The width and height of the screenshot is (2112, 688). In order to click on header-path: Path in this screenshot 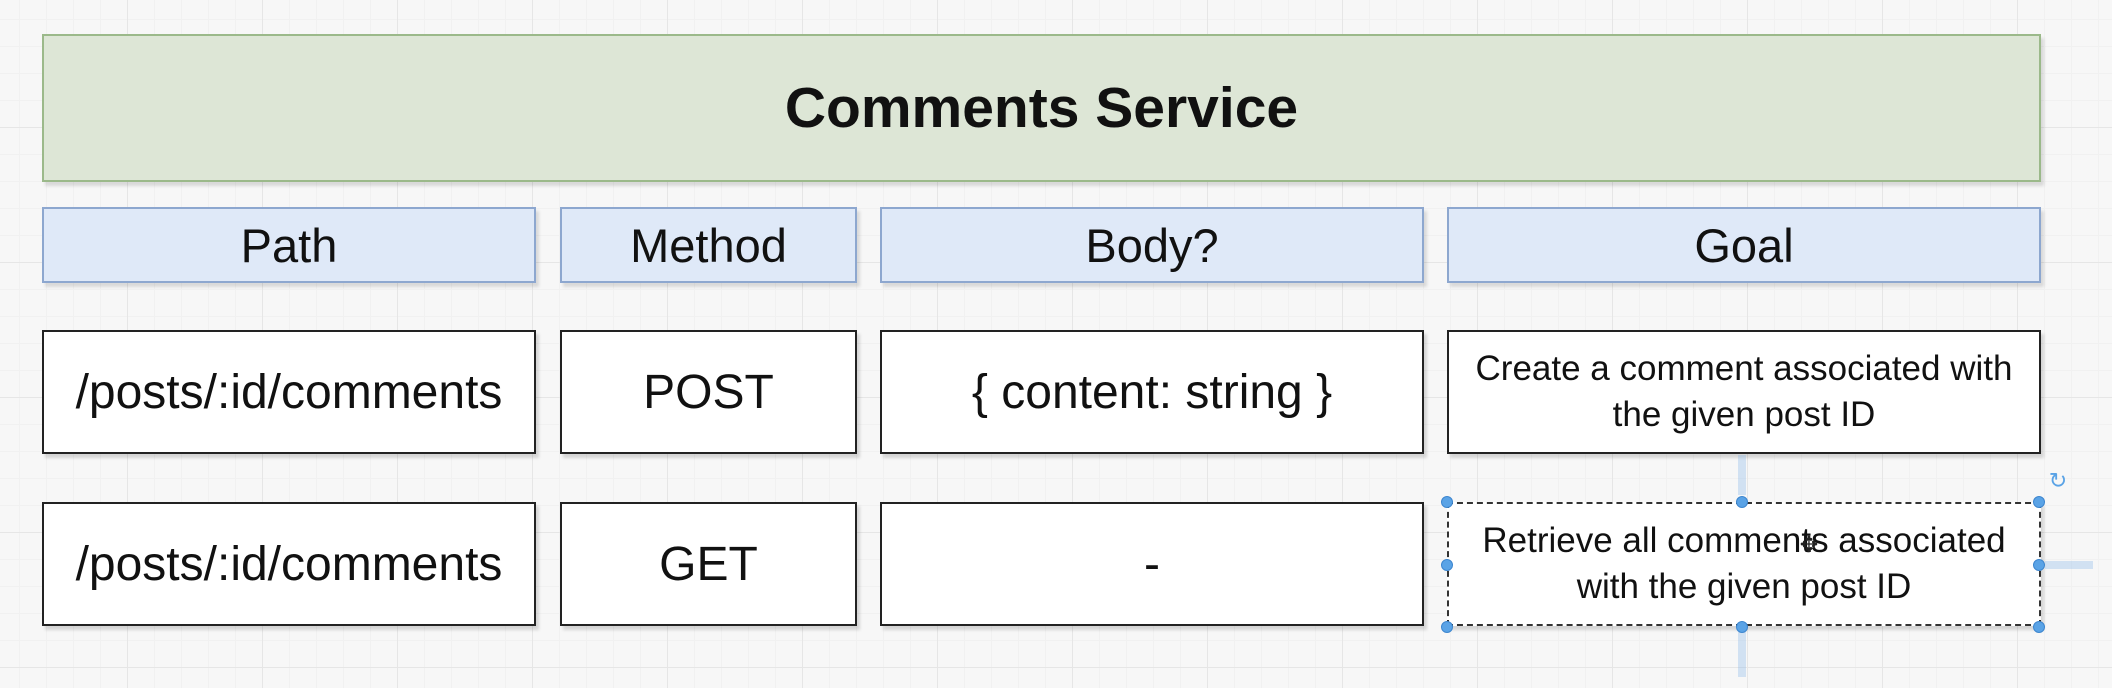, I will do `click(289, 245)`.